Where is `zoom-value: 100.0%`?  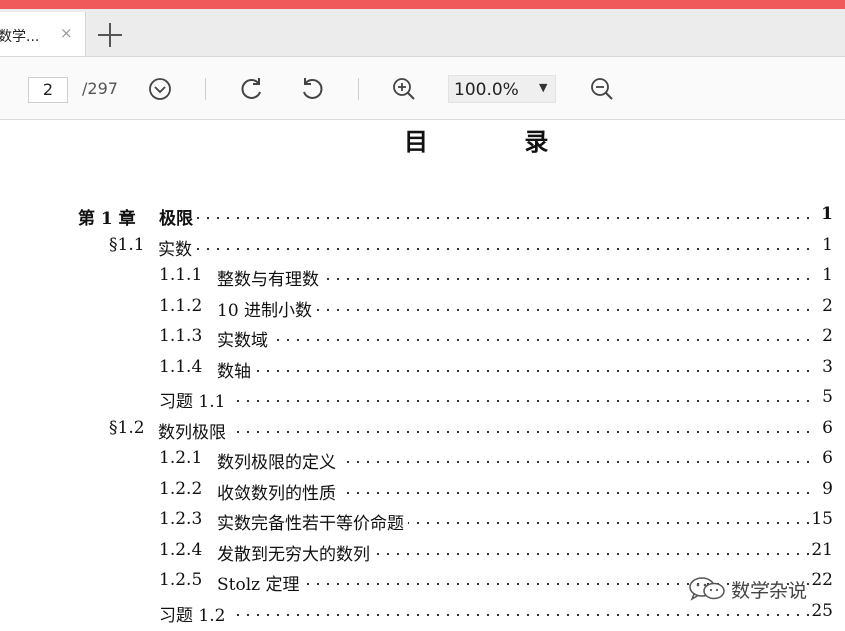
zoom-value: 100.0% is located at coordinates (486, 90).